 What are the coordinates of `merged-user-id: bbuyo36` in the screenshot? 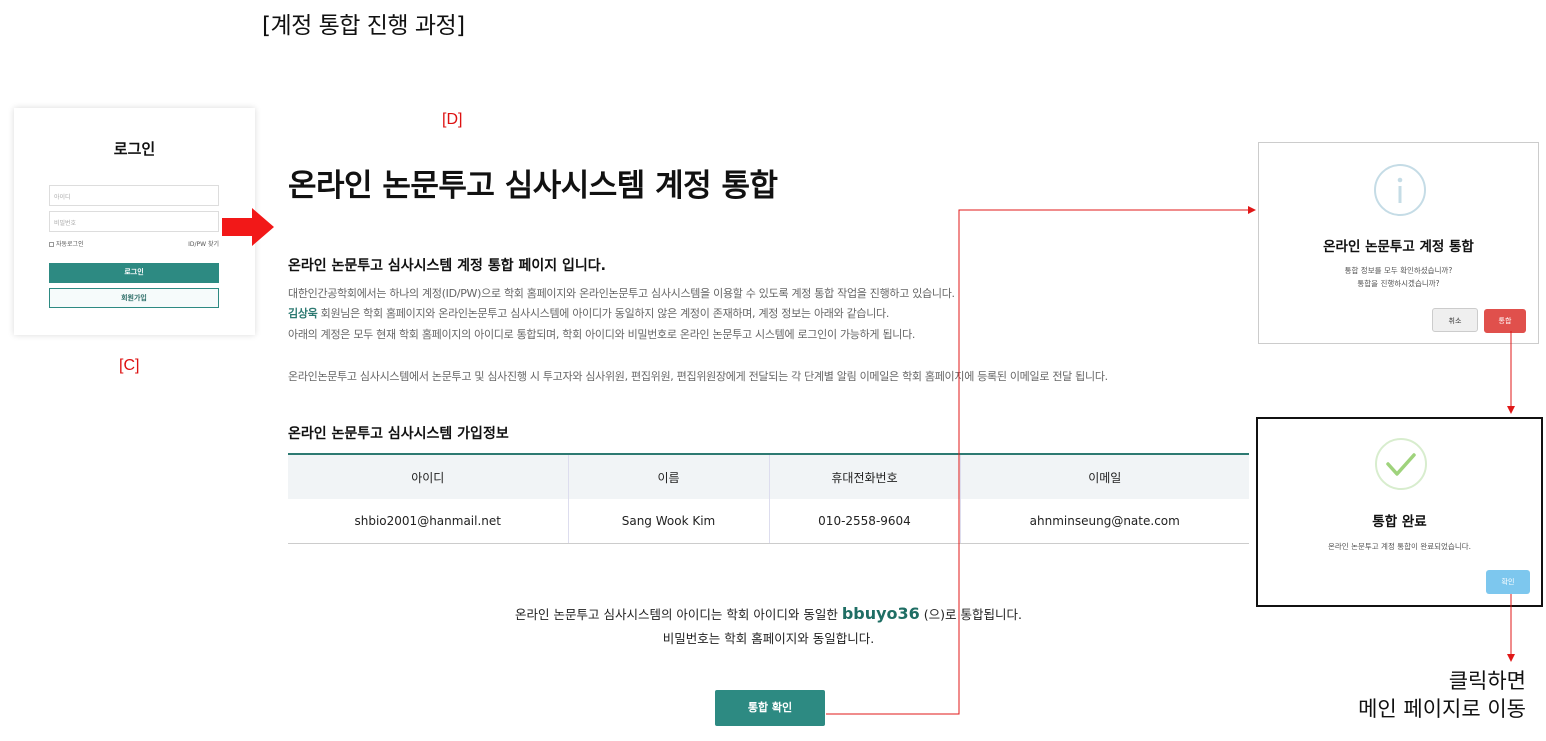 It's located at (880, 613).